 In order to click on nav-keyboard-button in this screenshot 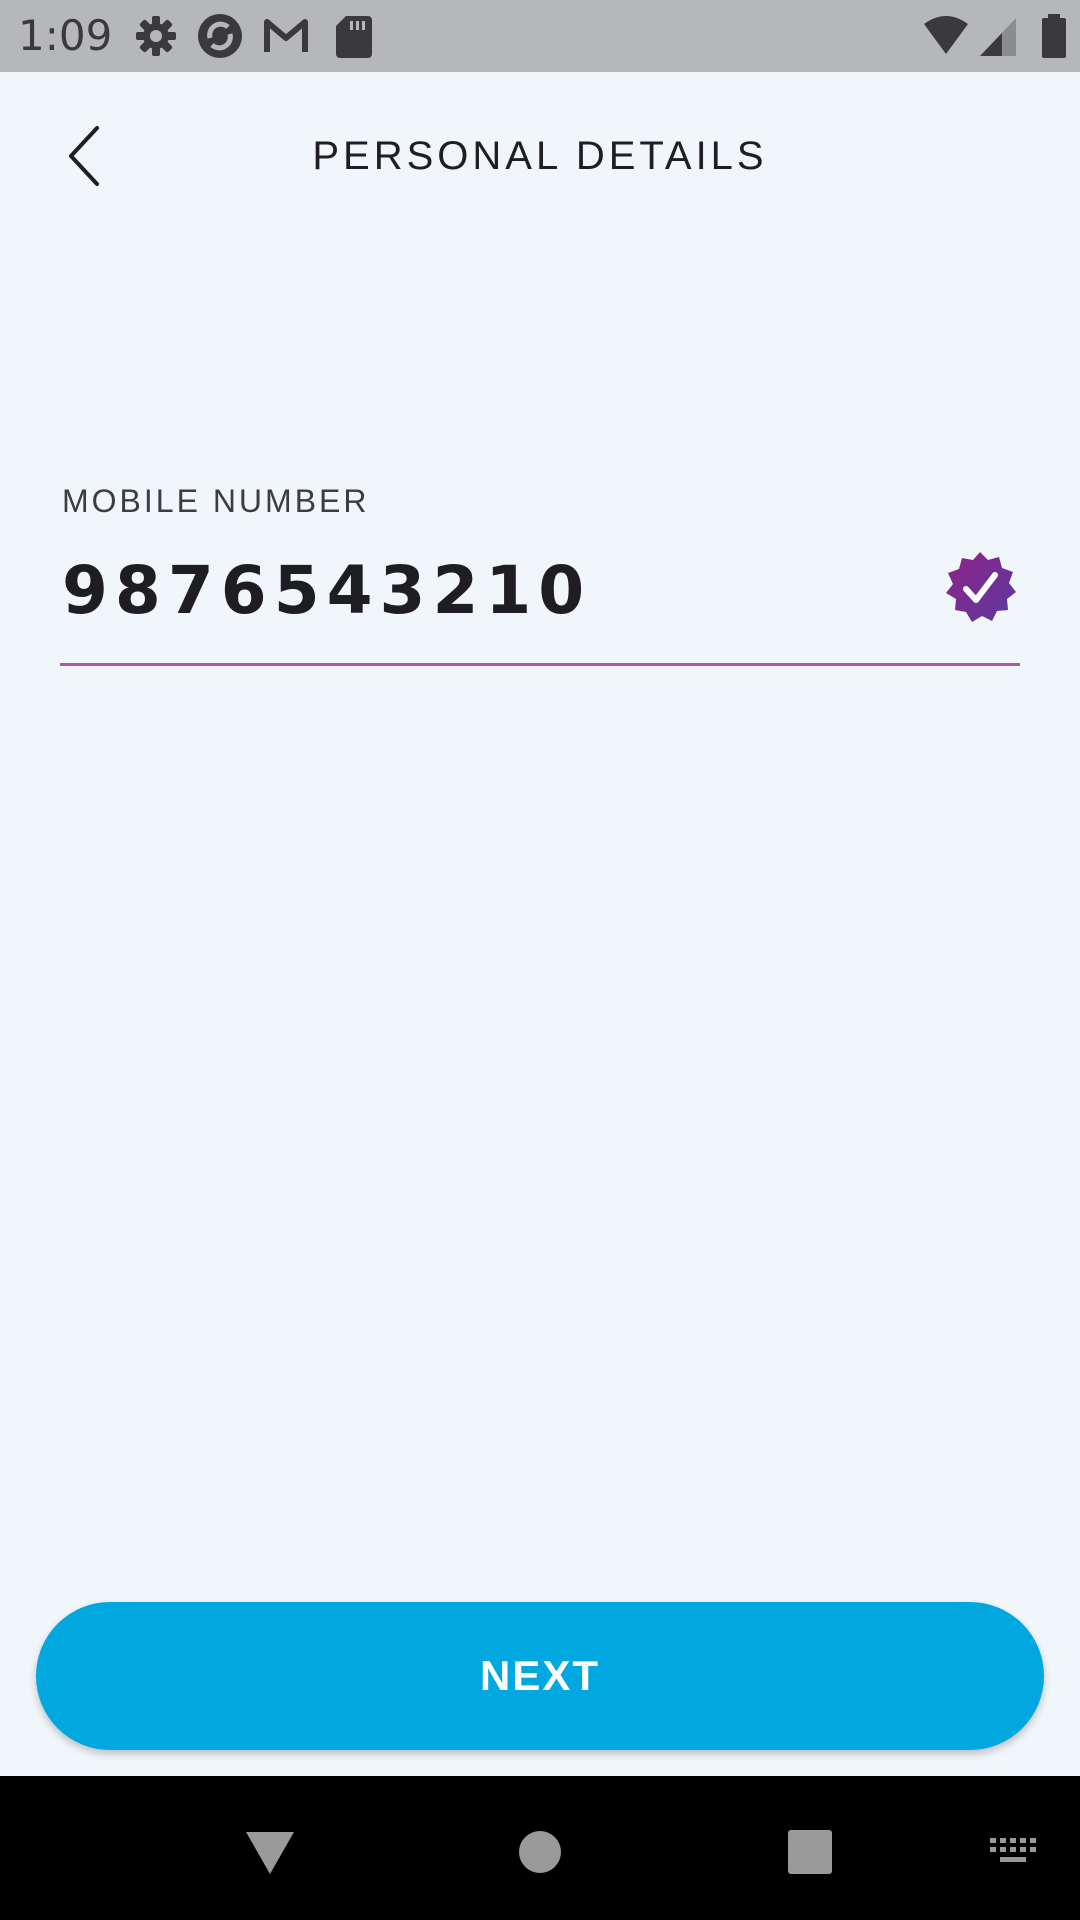, I will do `click(1013, 1852)`.